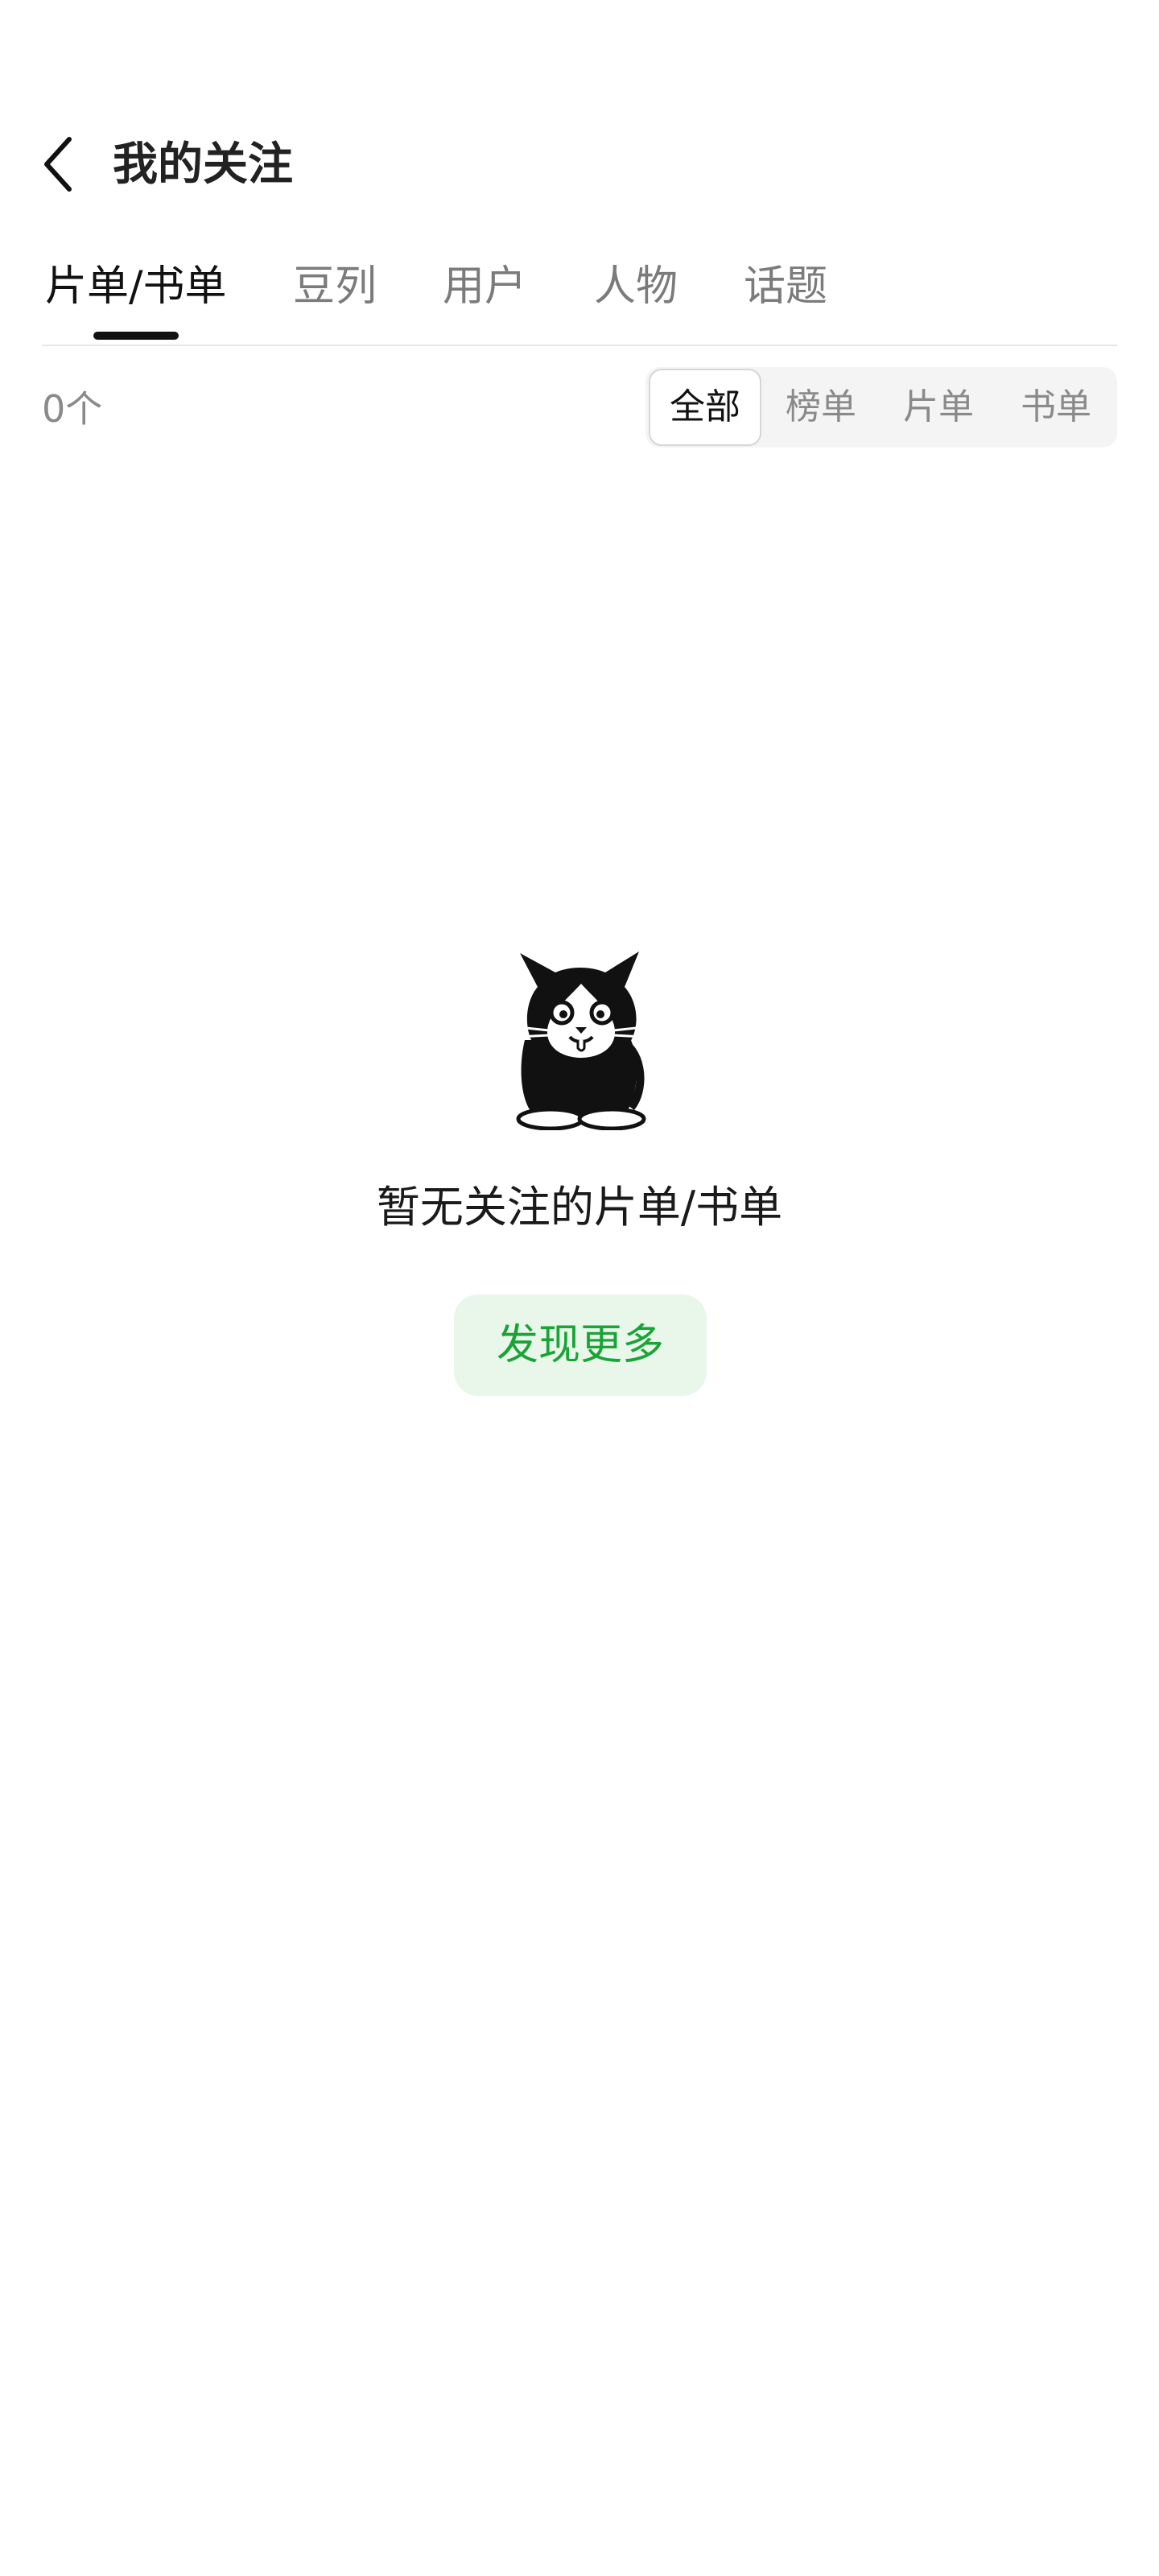 This screenshot has width=1159, height=2576. Describe the element at coordinates (938, 407) in the screenshot. I see `filter-movie-lists: 片单` at that location.